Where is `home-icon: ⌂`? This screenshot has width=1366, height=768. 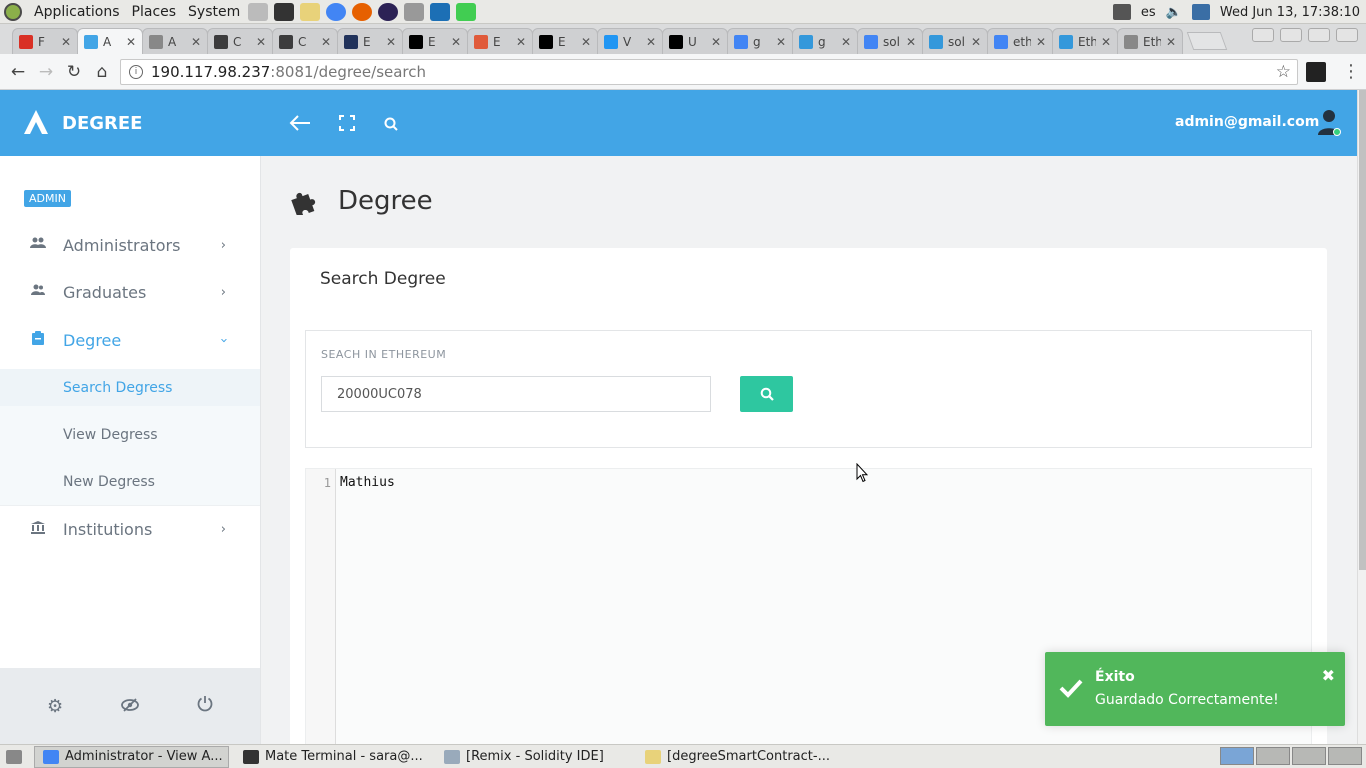 home-icon: ⌂ is located at coordinates (102, 72).